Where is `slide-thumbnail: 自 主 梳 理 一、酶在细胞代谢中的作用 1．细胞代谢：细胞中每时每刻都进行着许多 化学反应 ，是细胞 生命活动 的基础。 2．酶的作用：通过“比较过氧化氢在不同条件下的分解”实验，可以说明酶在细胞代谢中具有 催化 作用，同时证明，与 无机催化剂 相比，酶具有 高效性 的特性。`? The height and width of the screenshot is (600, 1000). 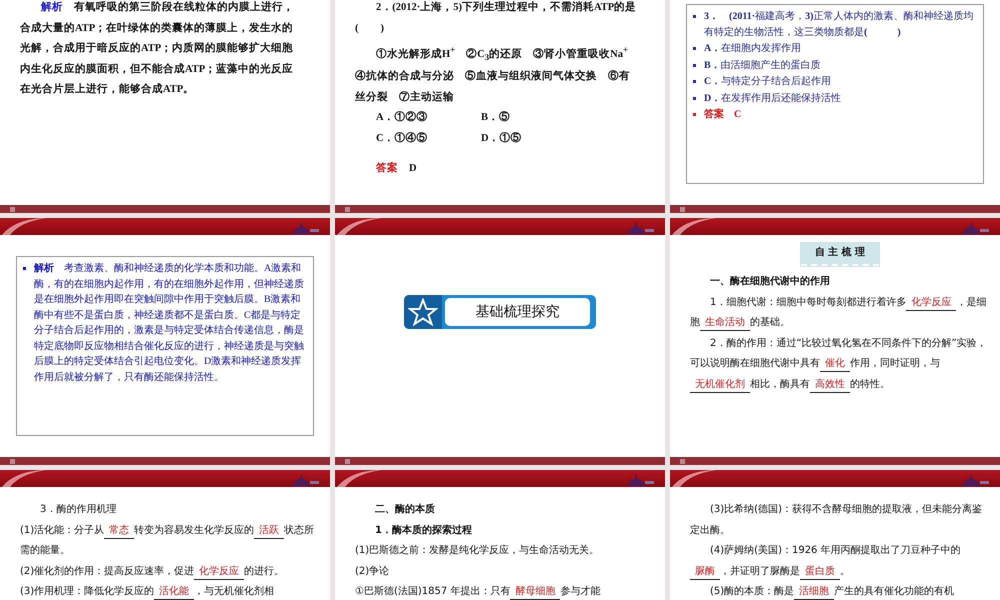
slide-thumbnail: 自 主 梳 理 一、酶在细胞代谢中的作用 1．细胞代谢：细胞中每时每刻都进行着许多 化学反应 ，是细胞 生命活动 的基础。 2．酶的作用：通过“比较过氧化氢在不同条件下的分解”实验，可以说明酶在细胞代谢中具有 催化 作用，同时证明，与 无机催化剂 相比，酶具有 高效性 的特性。 is located at coordinates (835, 341).